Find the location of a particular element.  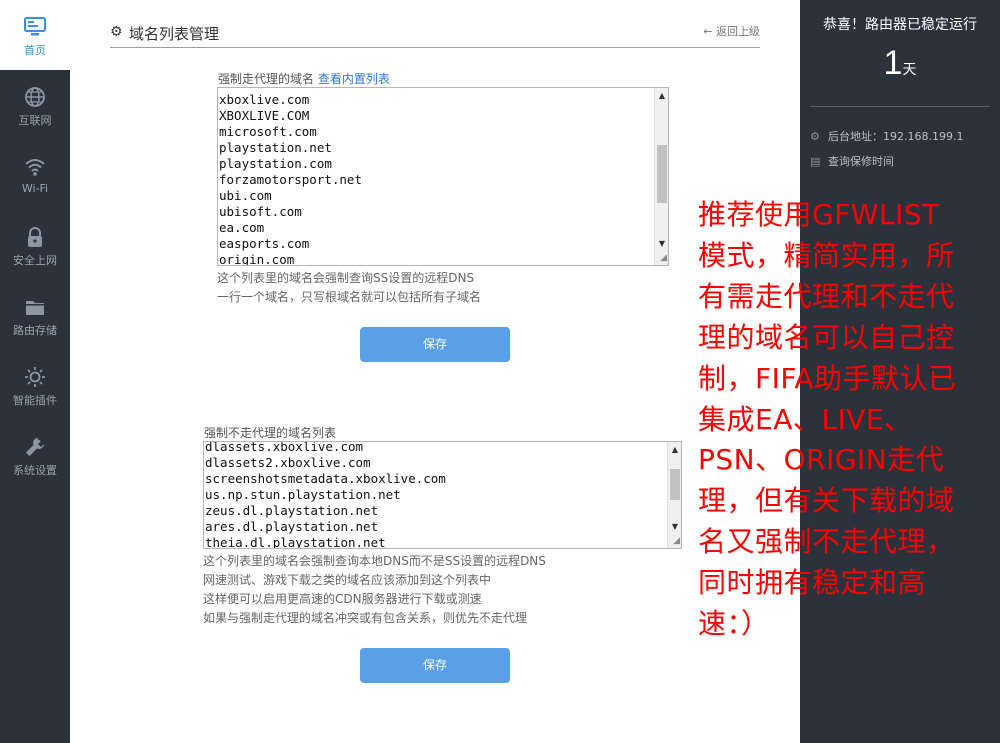

arrow-left-icon: ← is located at coordinates (708, 31).